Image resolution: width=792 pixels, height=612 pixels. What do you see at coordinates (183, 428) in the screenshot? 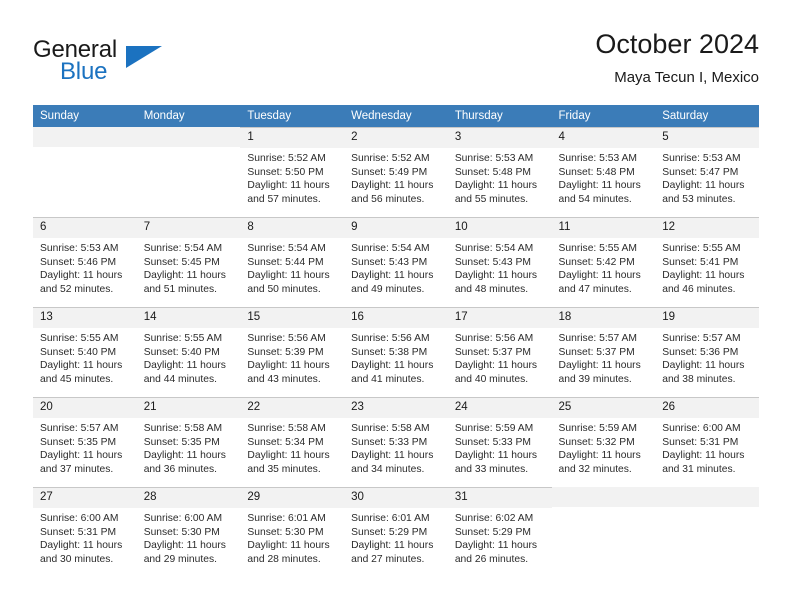
I see `sunrise-text: Sunrise: 5:58 AM` at bounding box center [183, 428].